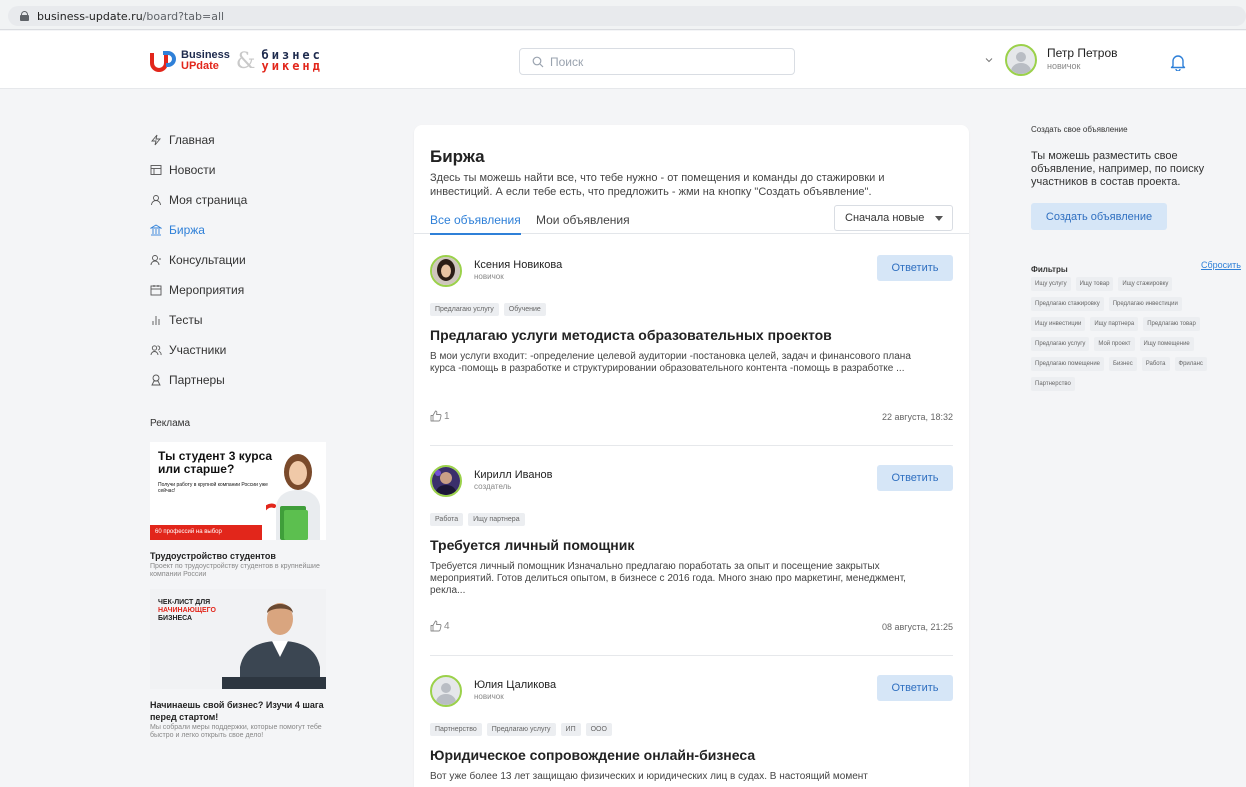 The image size is (1246, 787). What do you see at coordinates (260, 380) in the screenshot?
I see `sidebar-item-partners: Партнеры` at bounding box center [260, 380].